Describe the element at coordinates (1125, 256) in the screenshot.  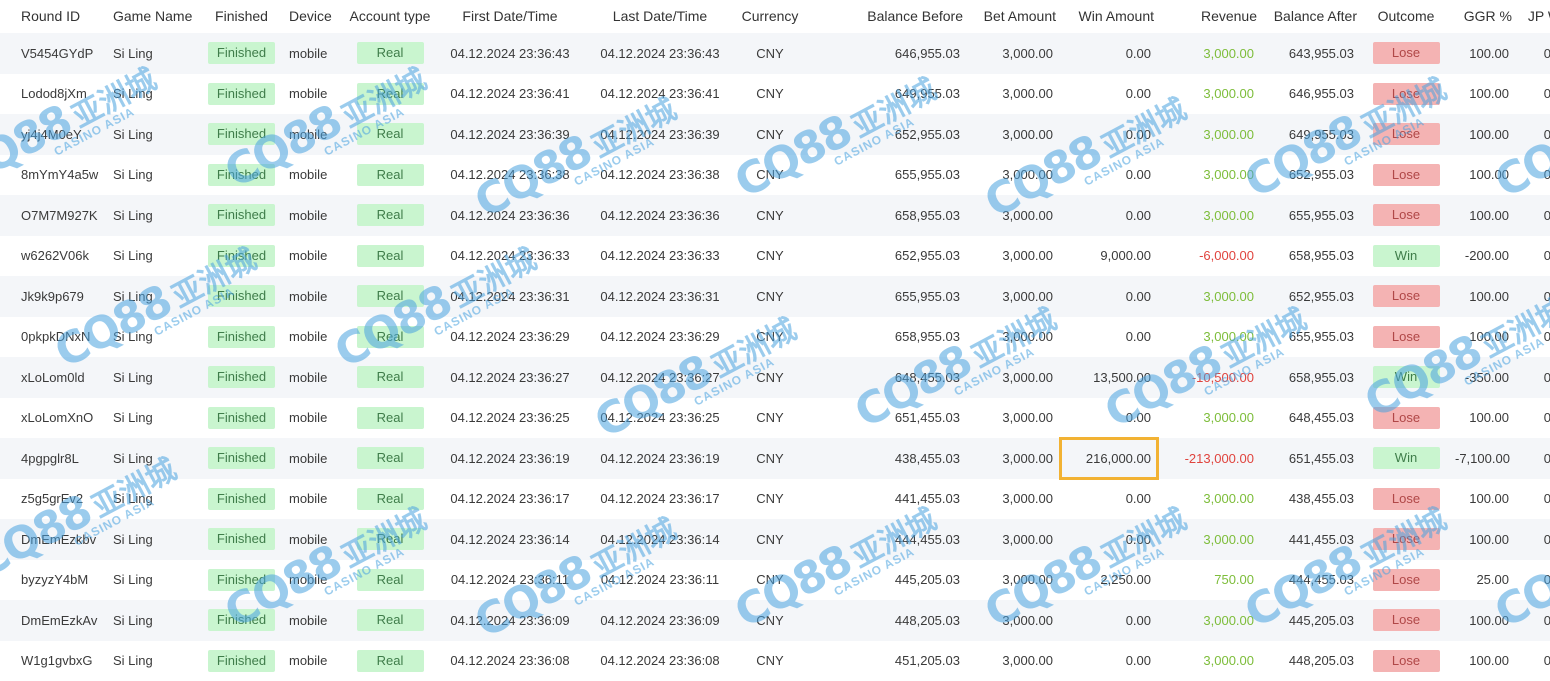
I see `cell-win-amount: 9,000.00` at that location.